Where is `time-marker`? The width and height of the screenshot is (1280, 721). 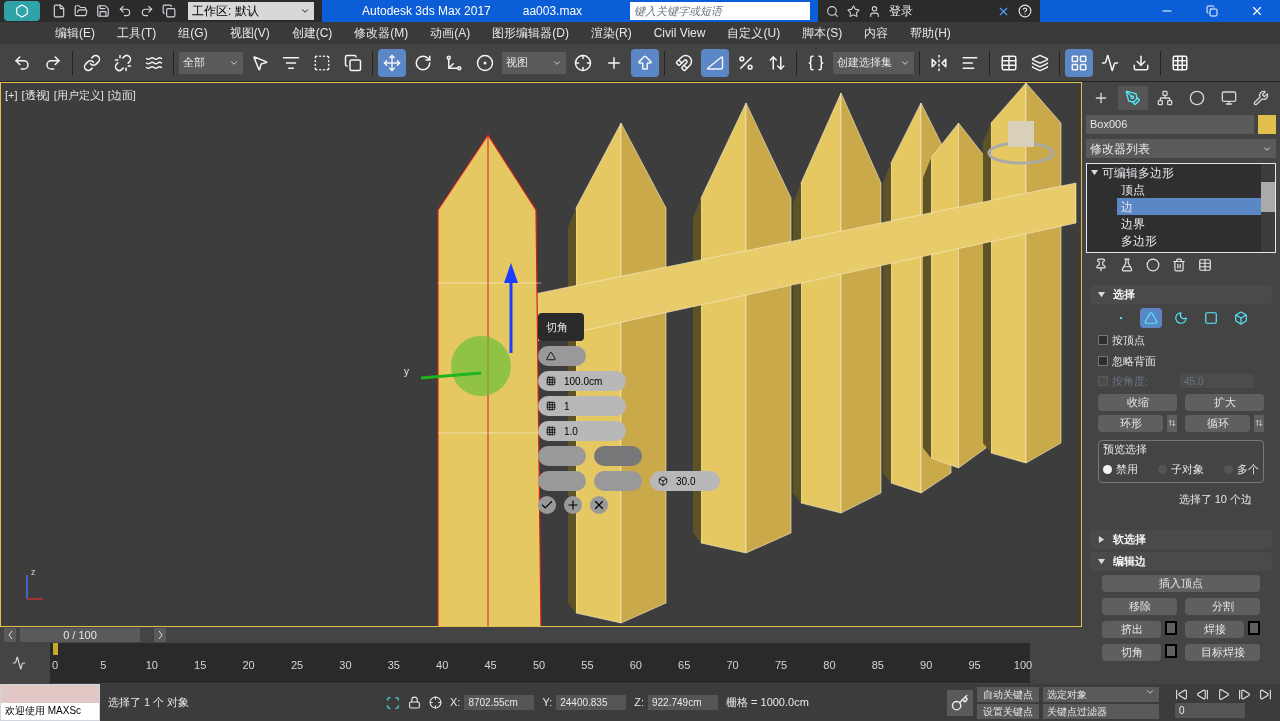 time-marker is located at coordinates (55, 649).